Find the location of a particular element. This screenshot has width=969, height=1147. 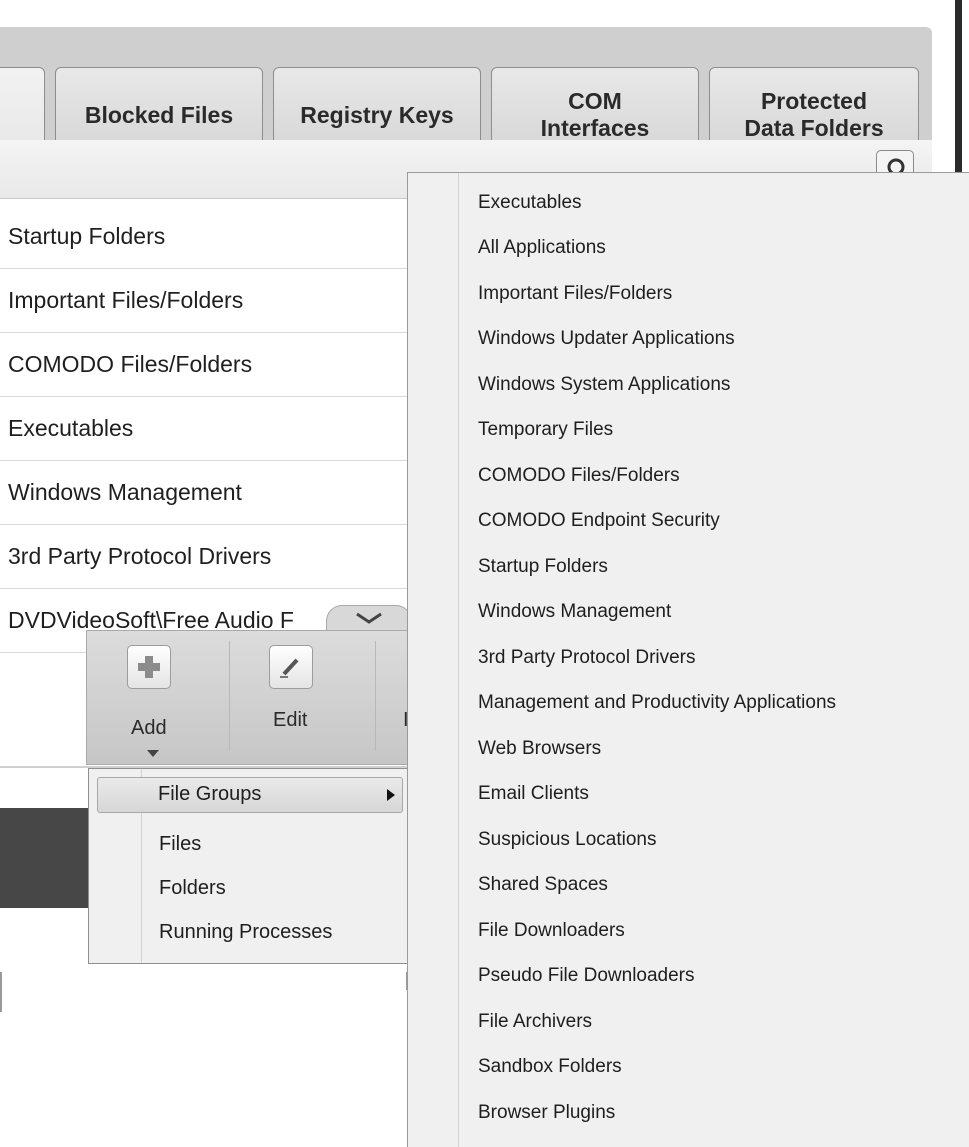

list-item-label: Windows Management is located at coordinates (125, 492).